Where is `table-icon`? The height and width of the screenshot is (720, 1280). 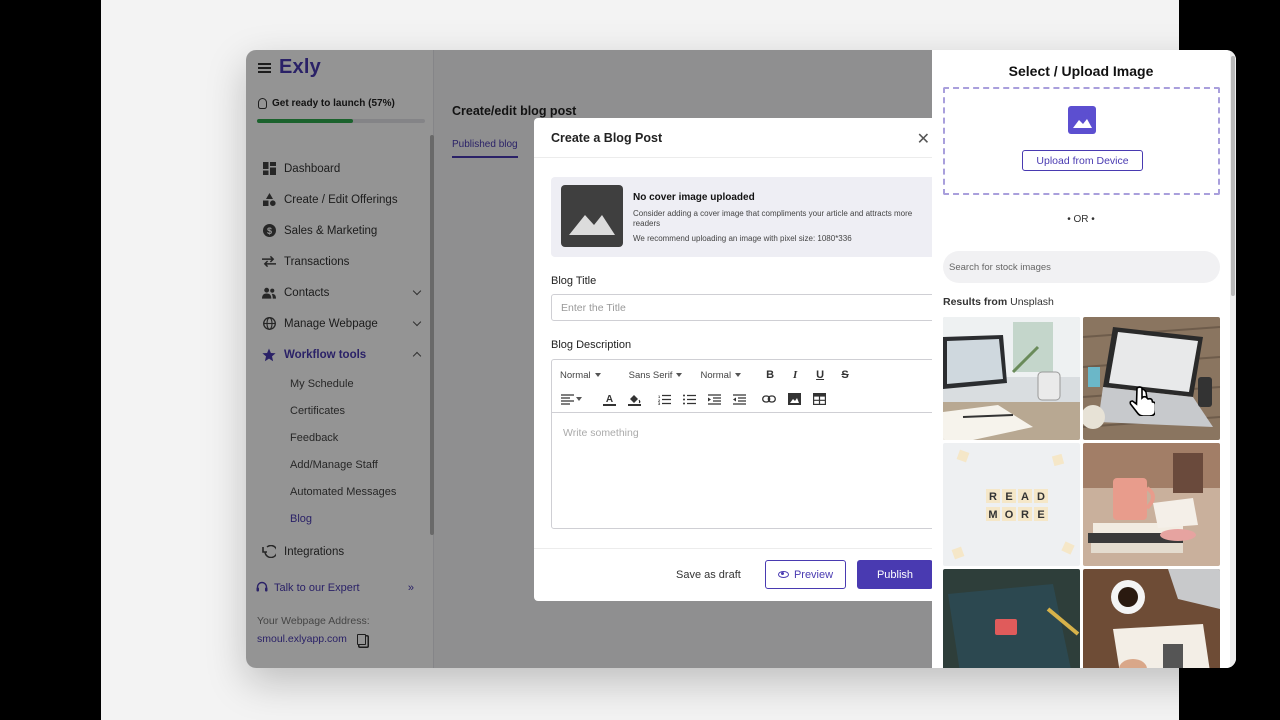 table-icon is located at coordinates (819, 399).